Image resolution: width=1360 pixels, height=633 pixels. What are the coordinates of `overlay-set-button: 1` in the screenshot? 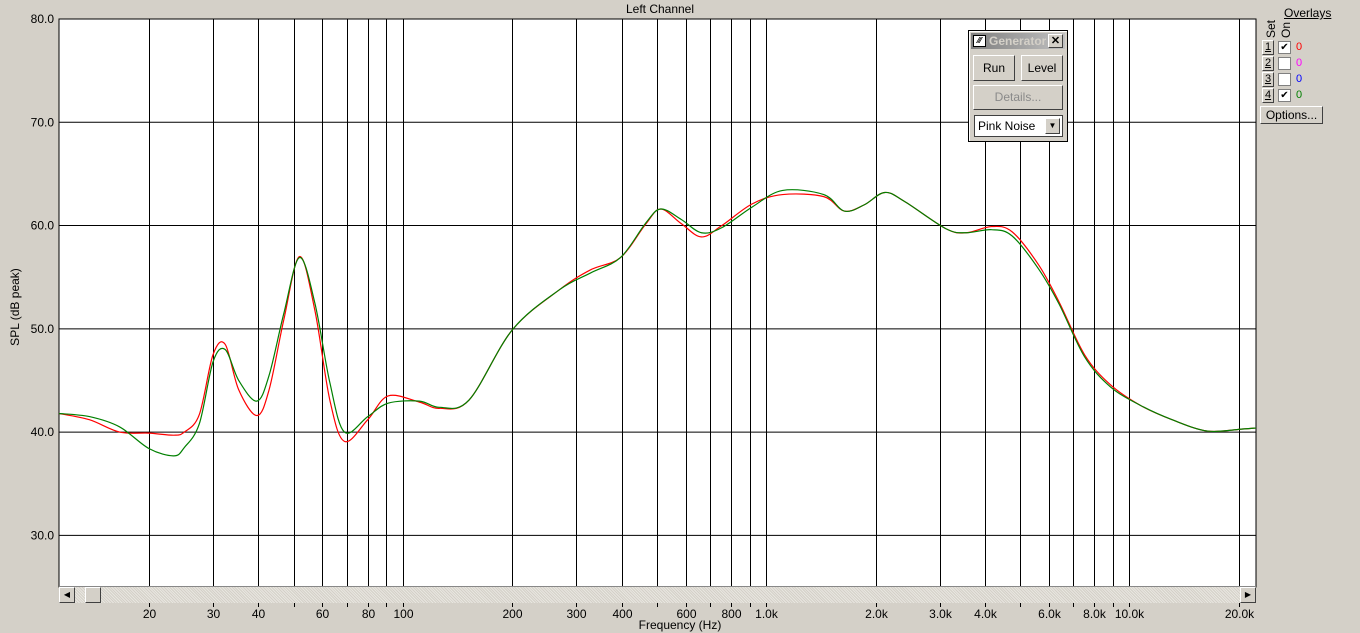 It's located at (1268, 47).